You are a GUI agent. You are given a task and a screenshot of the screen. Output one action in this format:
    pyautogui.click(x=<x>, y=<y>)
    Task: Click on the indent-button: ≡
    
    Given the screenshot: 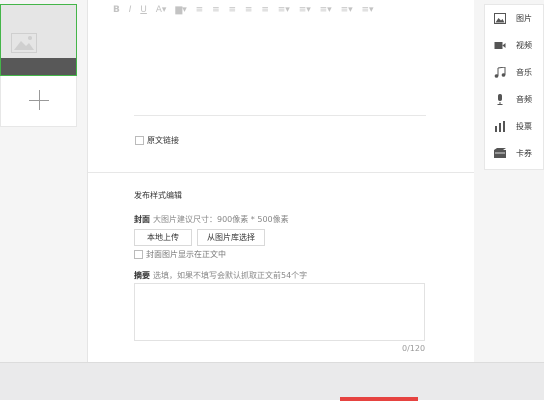 What is the action you would take?
    pyautogui.click(x=265, y=10)
    